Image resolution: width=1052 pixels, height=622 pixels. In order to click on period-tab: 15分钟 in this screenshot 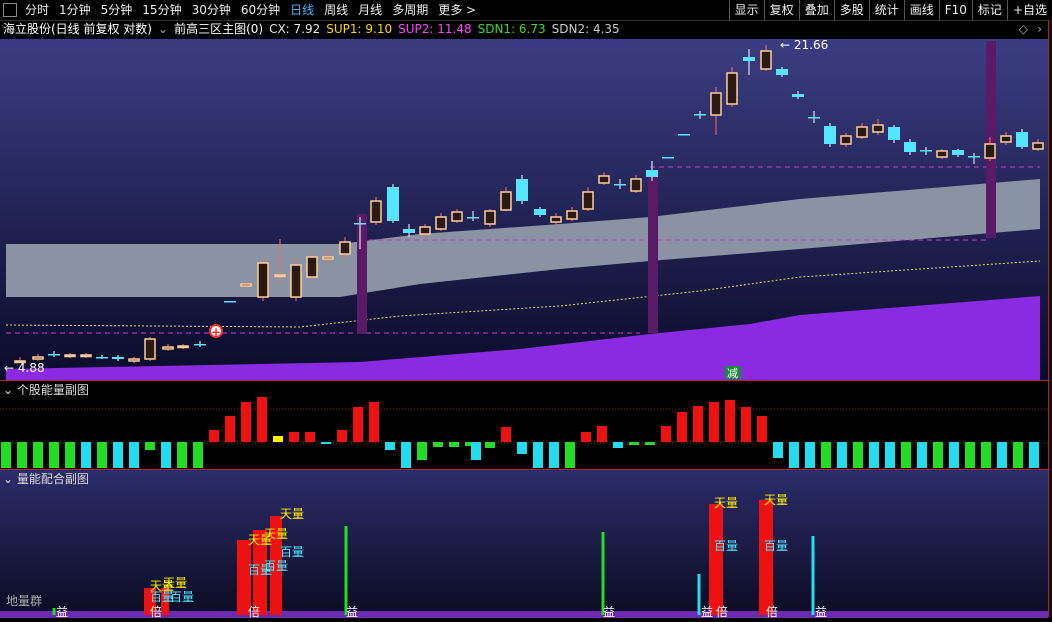, I will do `click(161, 10)`.